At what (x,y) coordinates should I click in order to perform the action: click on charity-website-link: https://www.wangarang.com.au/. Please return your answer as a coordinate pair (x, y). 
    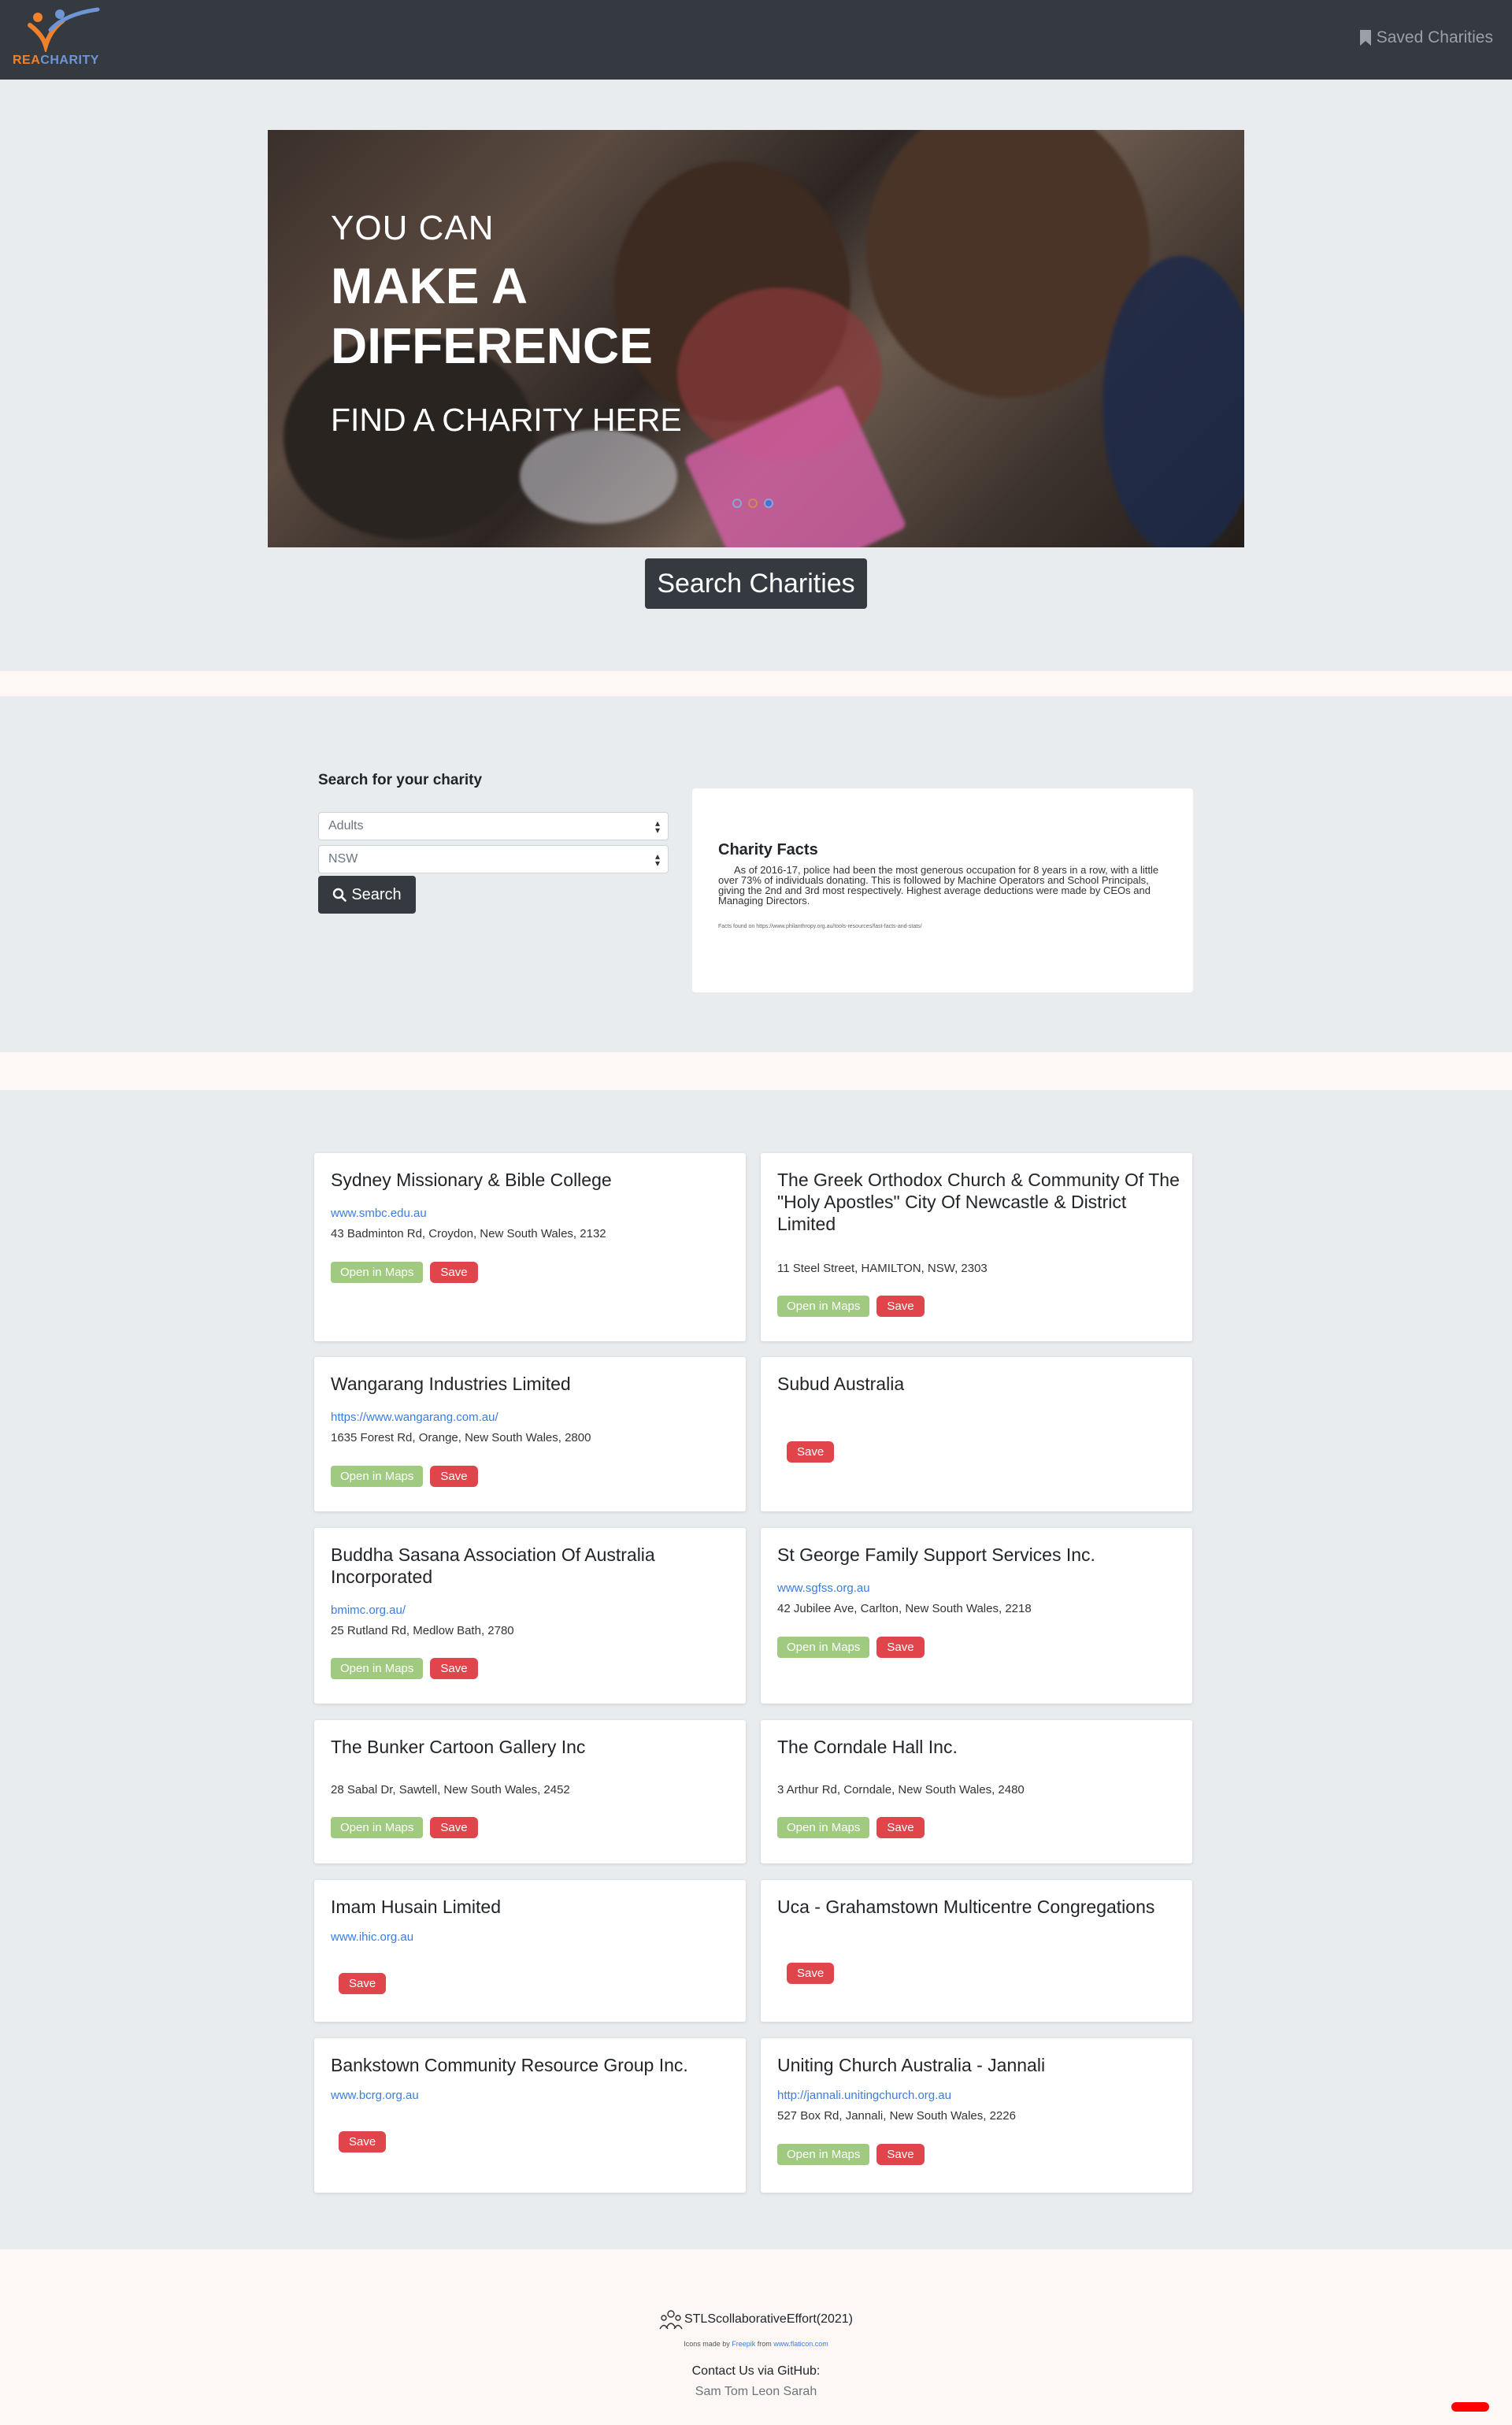
    Looking at the image, I should click on (414, 1417).